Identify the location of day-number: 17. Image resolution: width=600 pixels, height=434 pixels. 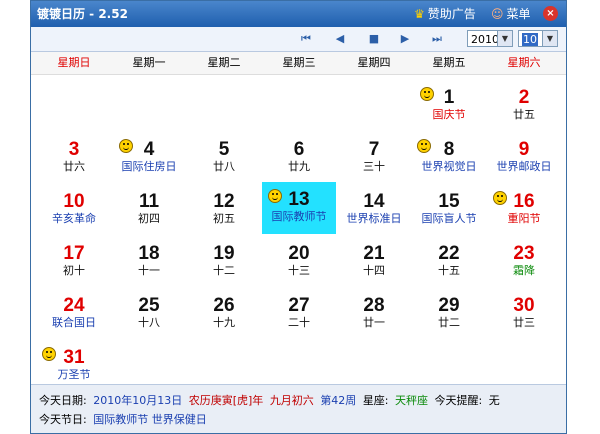
(74, 253).